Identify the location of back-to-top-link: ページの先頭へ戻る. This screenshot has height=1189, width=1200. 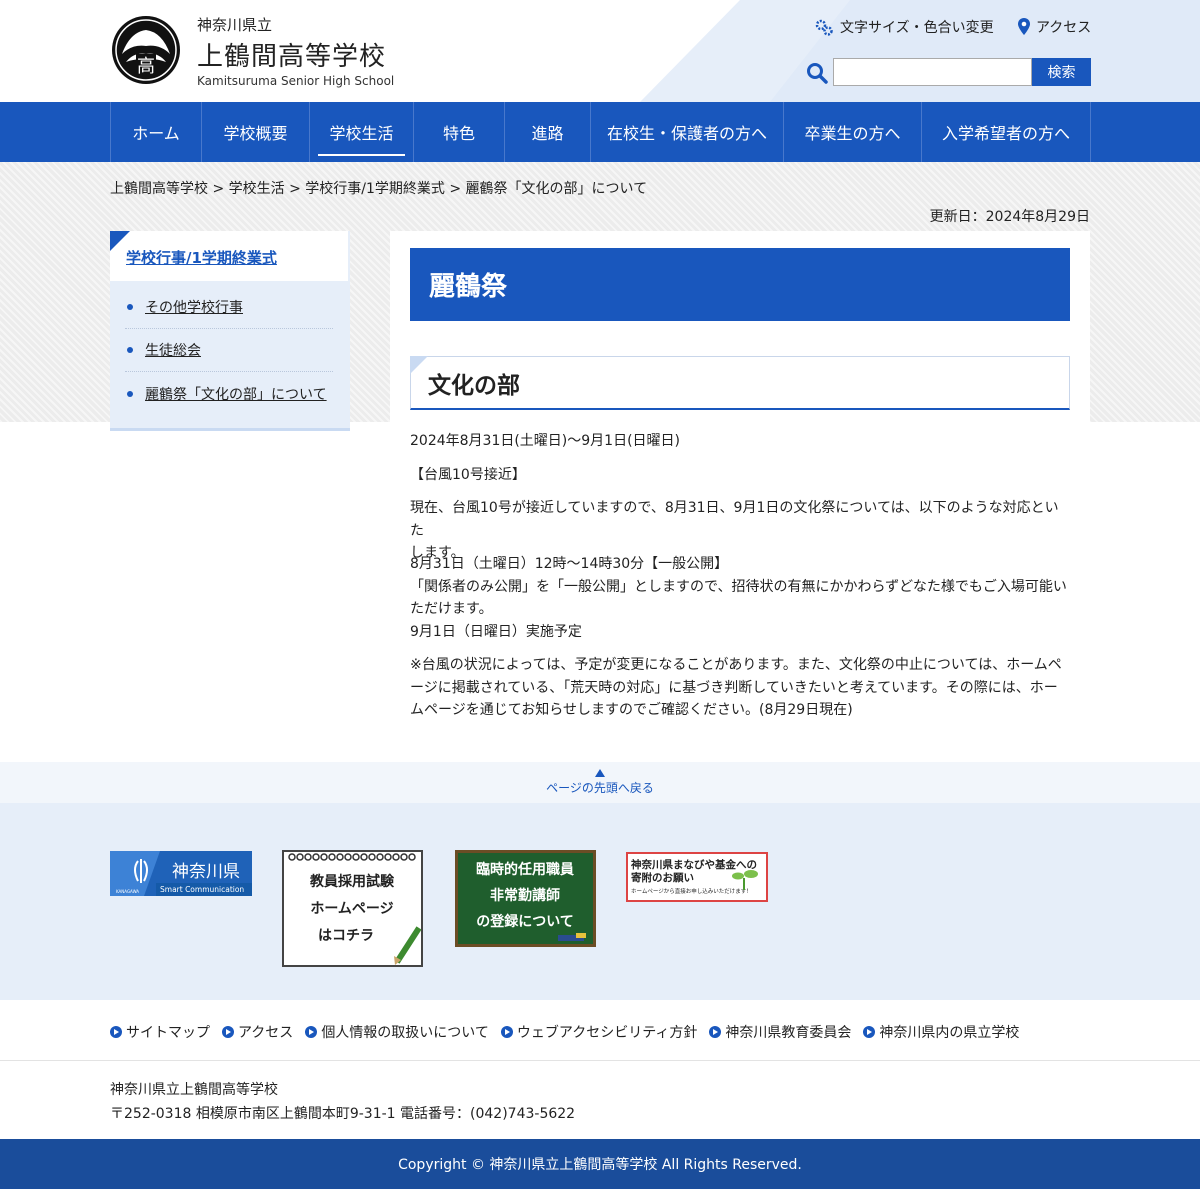
(600, 782).